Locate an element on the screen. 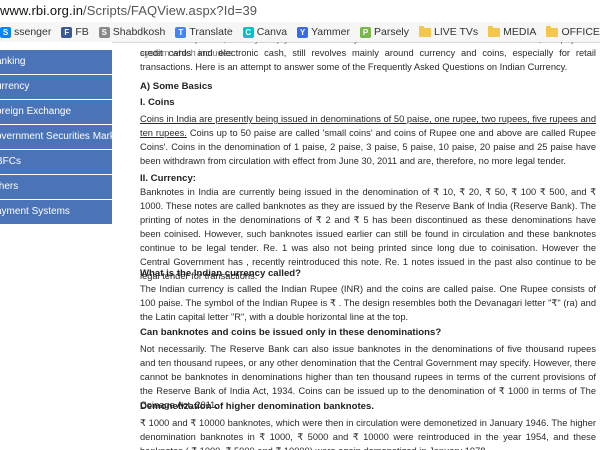 The image size is (600, 450). bookmark-translate: T Translate is located at coordinates (204, 32).